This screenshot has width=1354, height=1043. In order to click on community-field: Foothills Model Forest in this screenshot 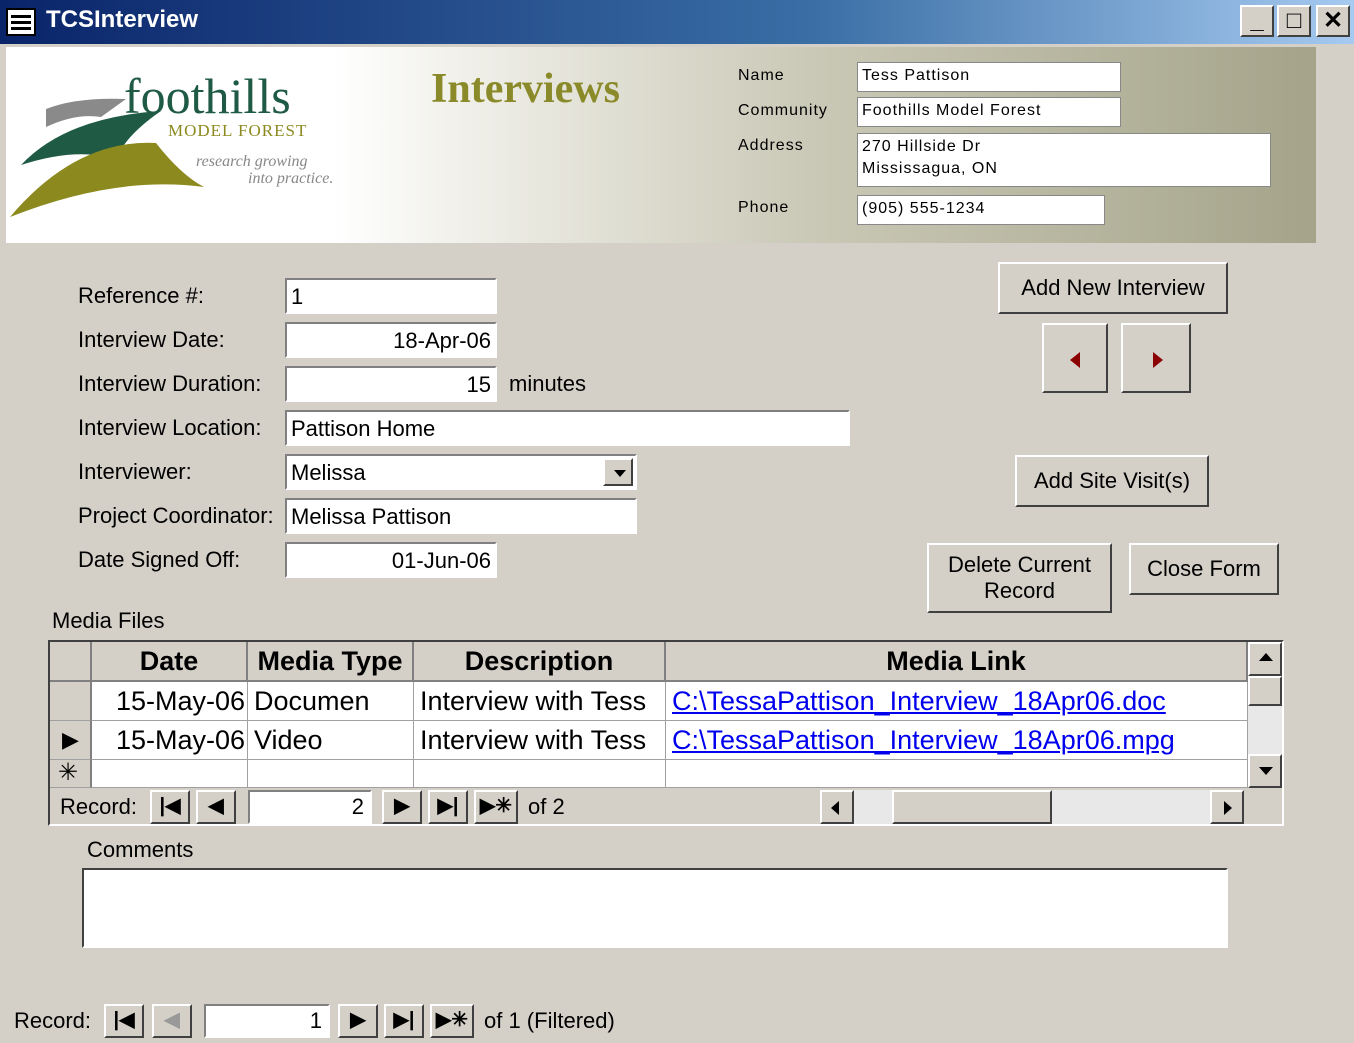, I will do `click(989, 112)`.